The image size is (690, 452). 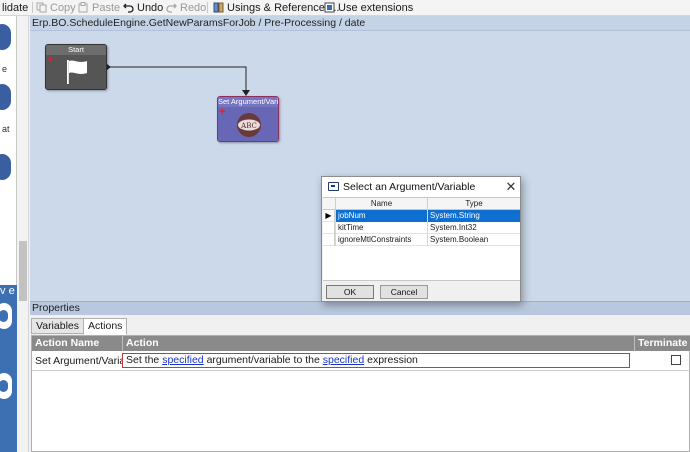 I want to click on scrollbar-thumb, so click(x=23, y=271).